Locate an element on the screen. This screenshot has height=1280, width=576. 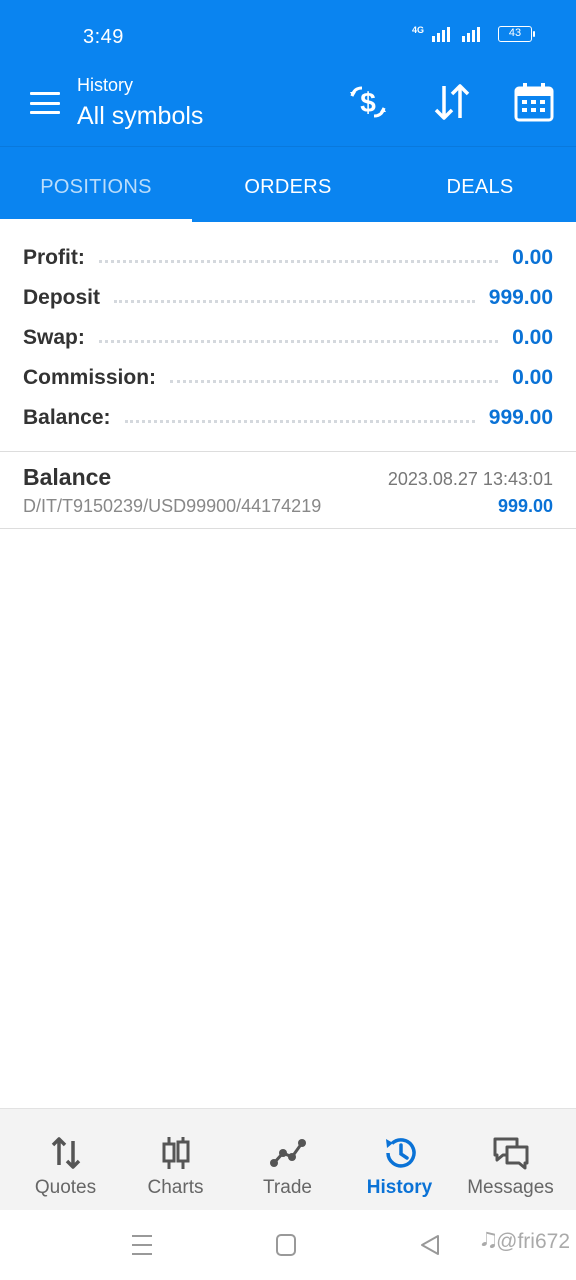
status-bar: 3:49 4G 43 is located at coordinates (288, 36).